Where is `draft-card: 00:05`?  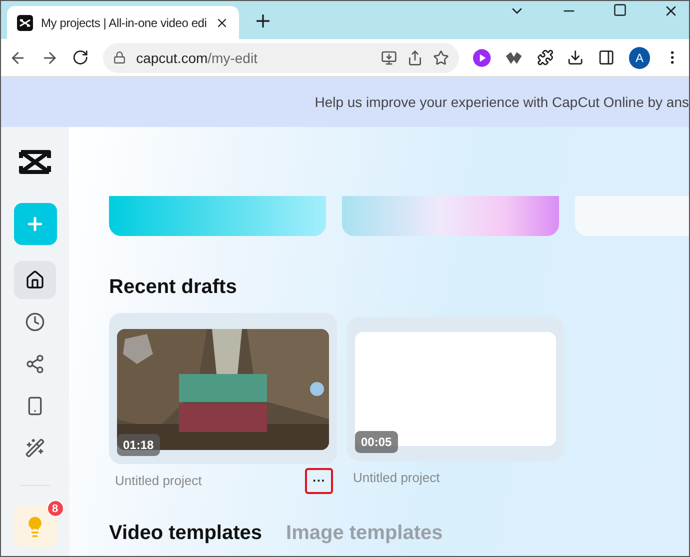
draft-card: 00:05 is located at coordinates (455, 389).